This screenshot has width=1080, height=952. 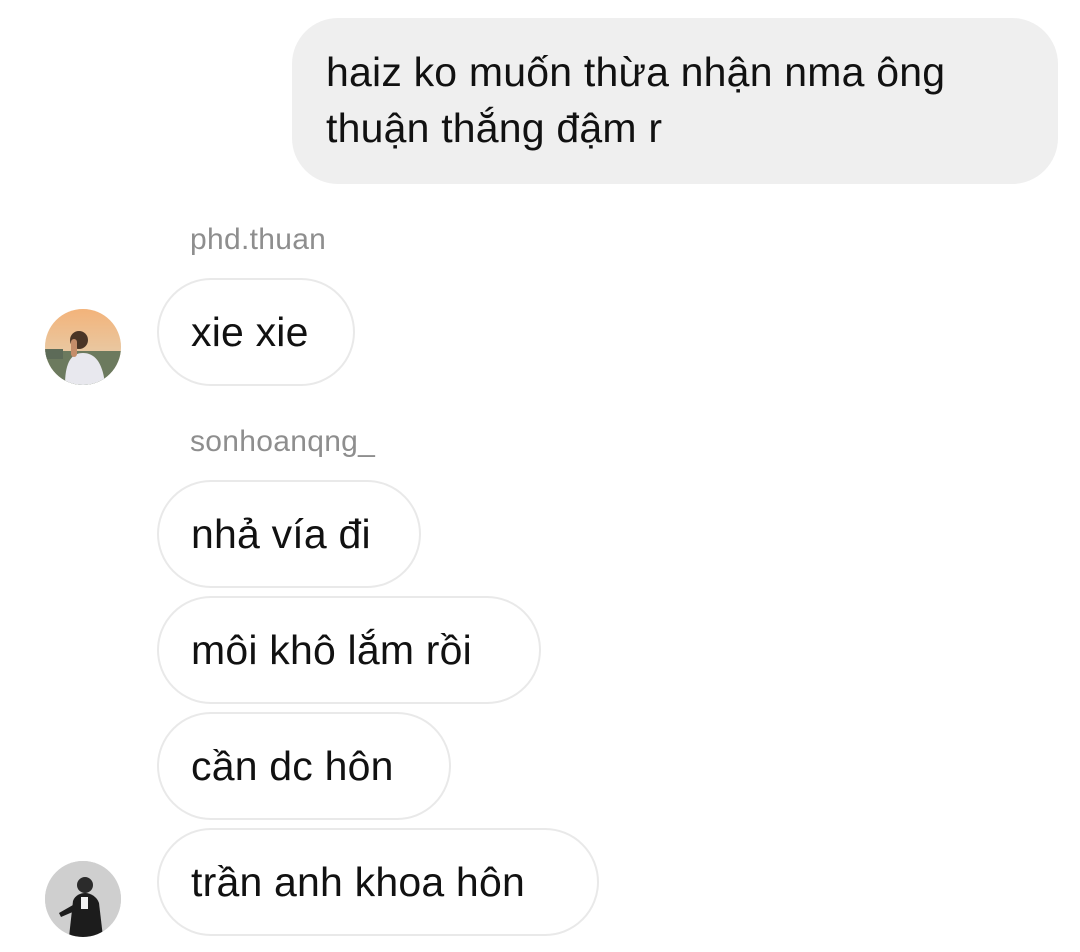 I want to click on message-text: nhả vía đi, so click(x=281, y=534).